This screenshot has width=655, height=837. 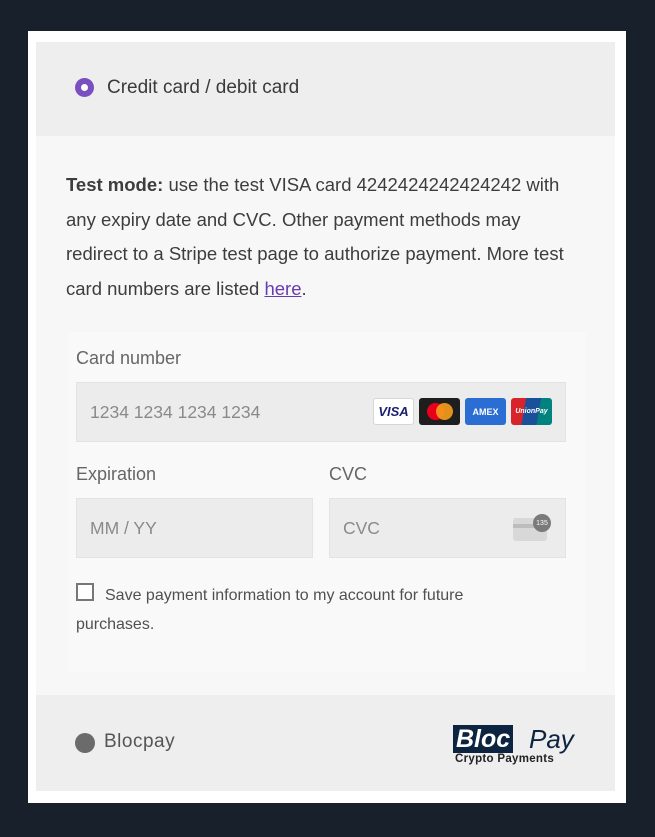 What do you see at coordinates (84, 87) in the screenshot?
I see `credit-card-radio` at bounding box center [84, 87].